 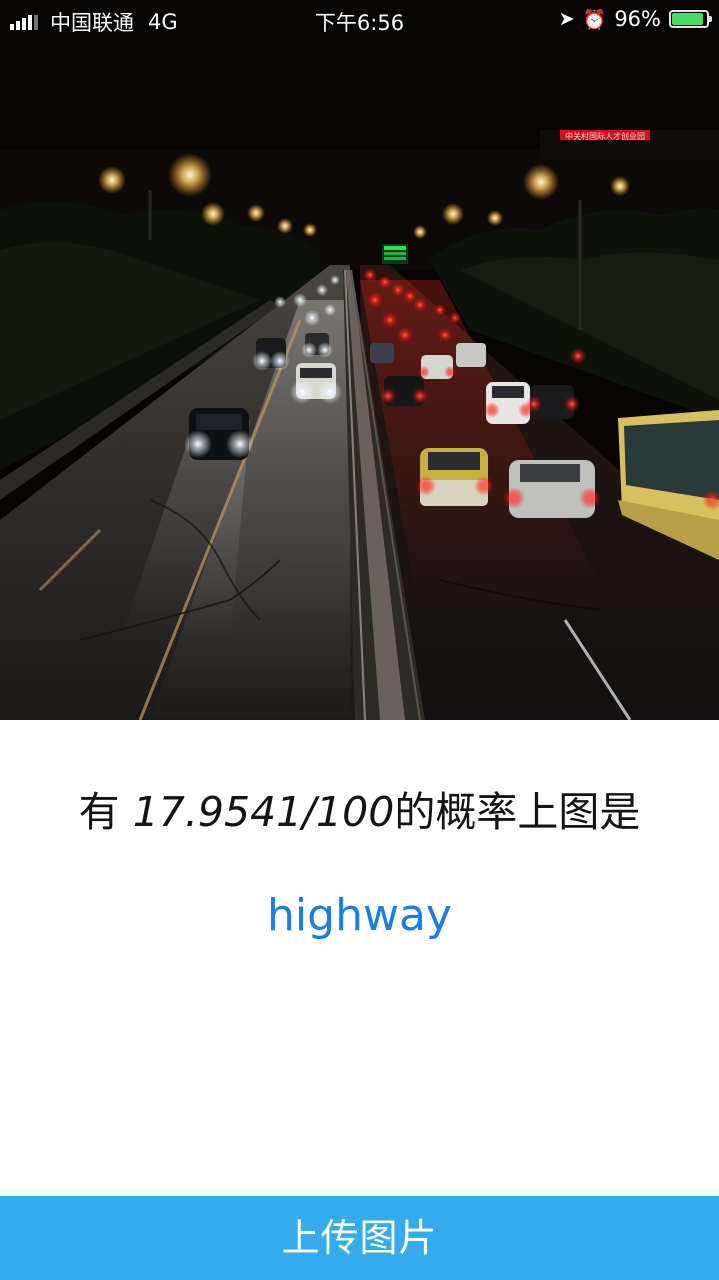 I want to click on probability-sentence: 有 17.9541/100的概率上图是, so click(x=359, y=808).